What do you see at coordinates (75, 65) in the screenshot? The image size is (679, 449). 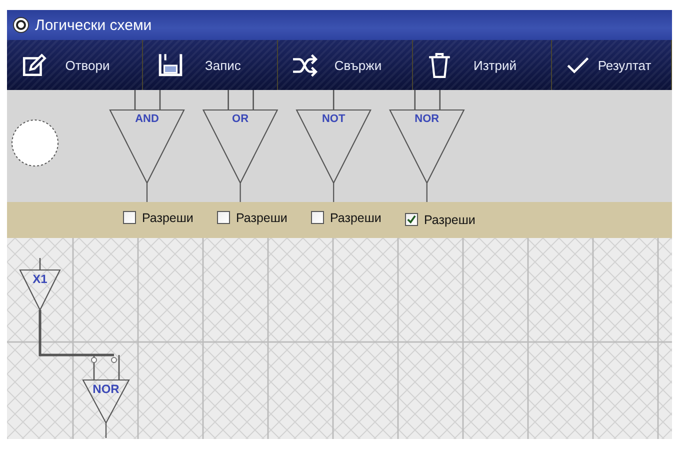 I see `toolbar-button: Отвори` at bounding box center [75, 65].